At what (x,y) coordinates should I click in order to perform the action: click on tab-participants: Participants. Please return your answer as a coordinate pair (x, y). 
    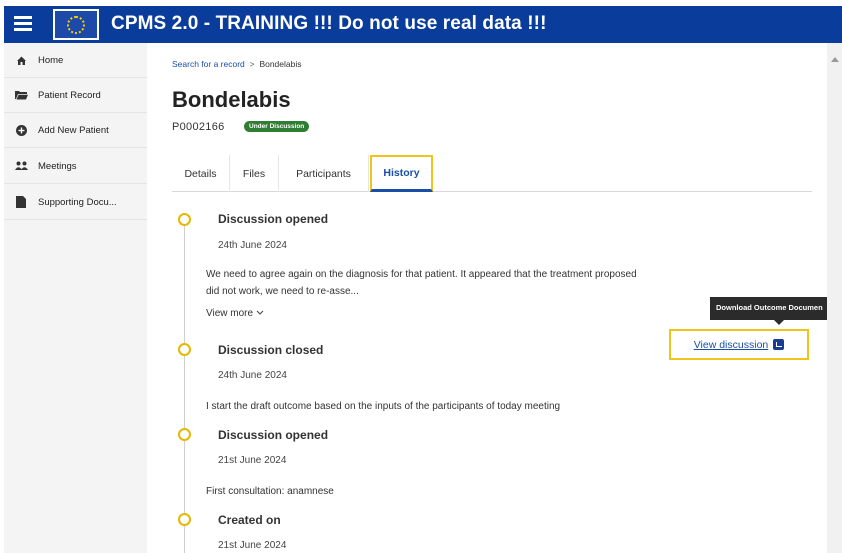
    Looking at the image, I should click on (324, 173).